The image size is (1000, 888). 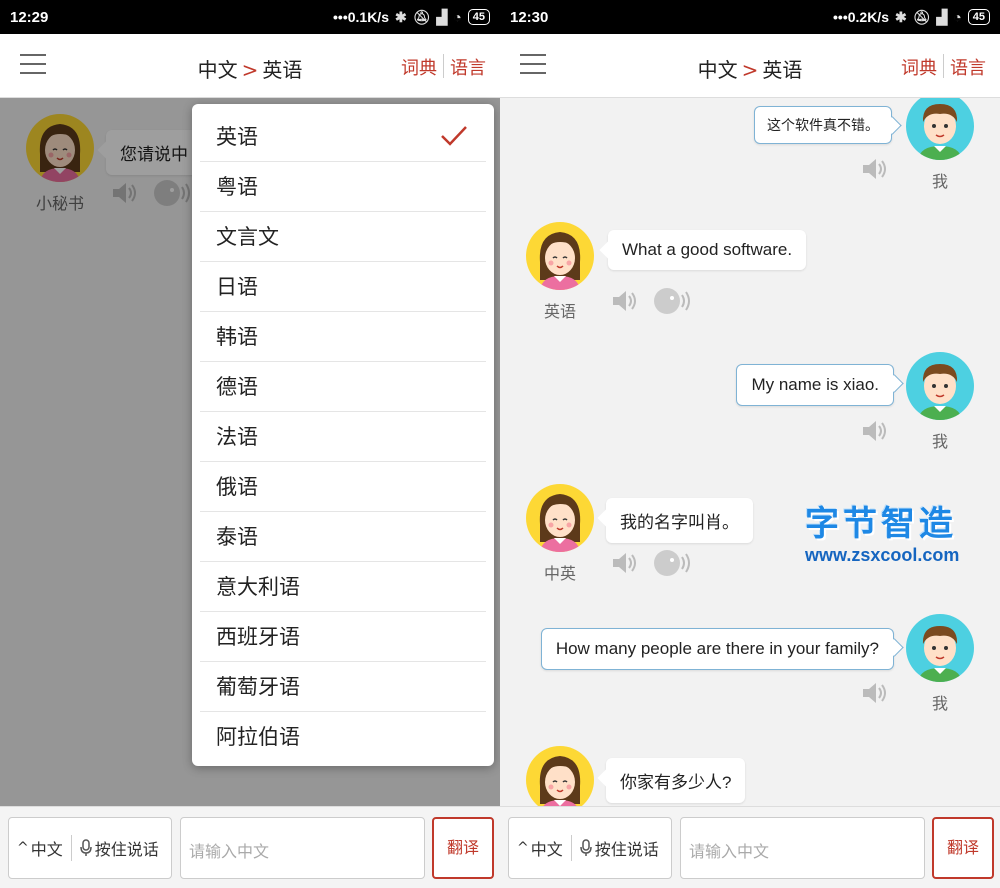 What do you see at coordinates (361, 17) in the screenshot?
I see `network-speed: •••0.1K/s` at bounding box center [361, 17].